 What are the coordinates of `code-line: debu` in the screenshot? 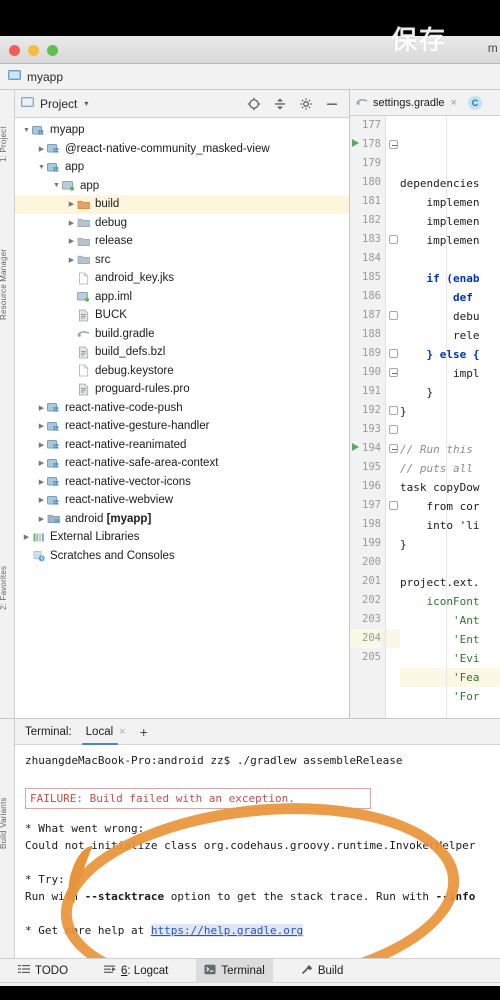 It's located at (450, 316).